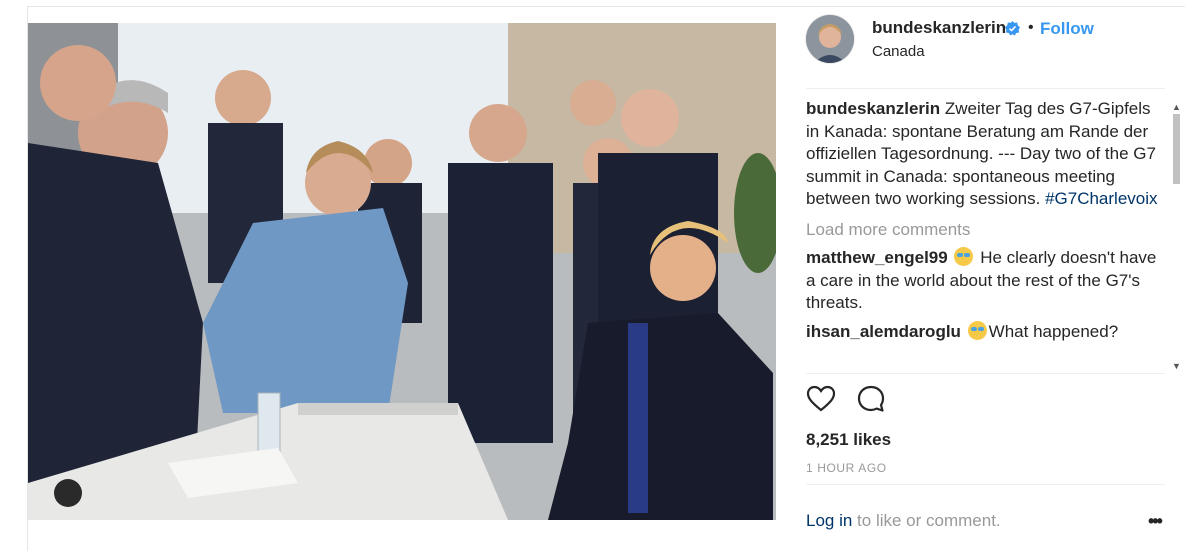 The width and height of the screenshot is (1185, 551). I want to click on header-username: bundeskanzlerin, so click(939, 28).